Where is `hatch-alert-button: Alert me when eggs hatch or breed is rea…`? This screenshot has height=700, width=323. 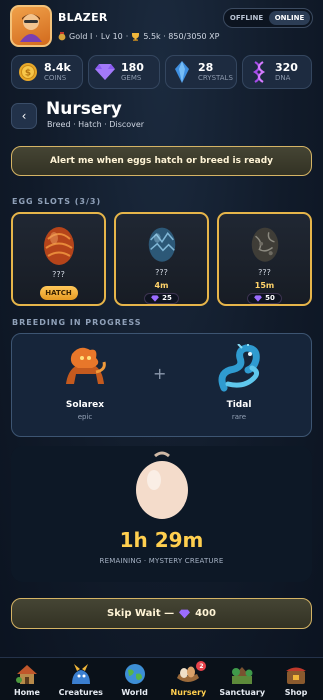
hatch-alert-button: Alert me when eggs hatch or breed is rea… is located at coordinates (161, 161).